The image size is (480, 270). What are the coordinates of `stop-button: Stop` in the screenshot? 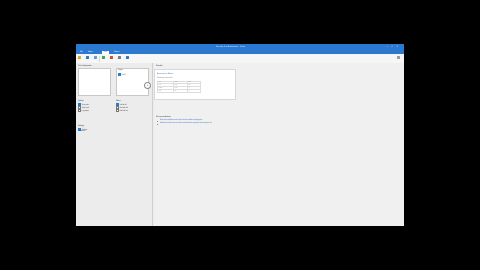 It's located at (111, 58).